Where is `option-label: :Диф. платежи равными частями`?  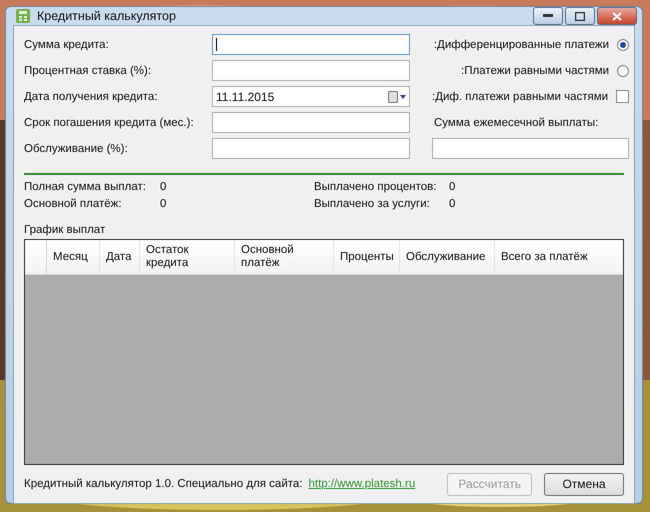 option-label: :Диф. платежи равными частями is located at coordinates (520, 96).